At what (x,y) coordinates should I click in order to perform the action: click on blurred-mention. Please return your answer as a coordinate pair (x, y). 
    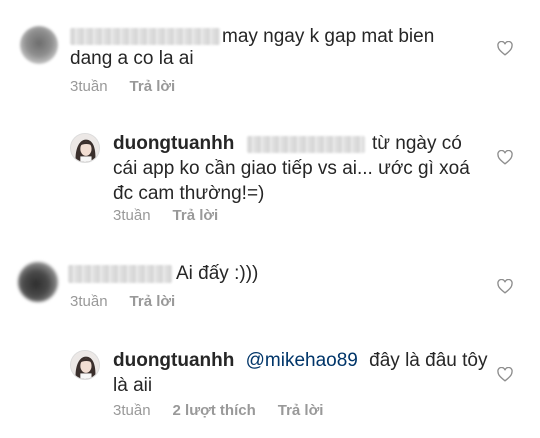
    Looking at the image, I should click on (306, 144).